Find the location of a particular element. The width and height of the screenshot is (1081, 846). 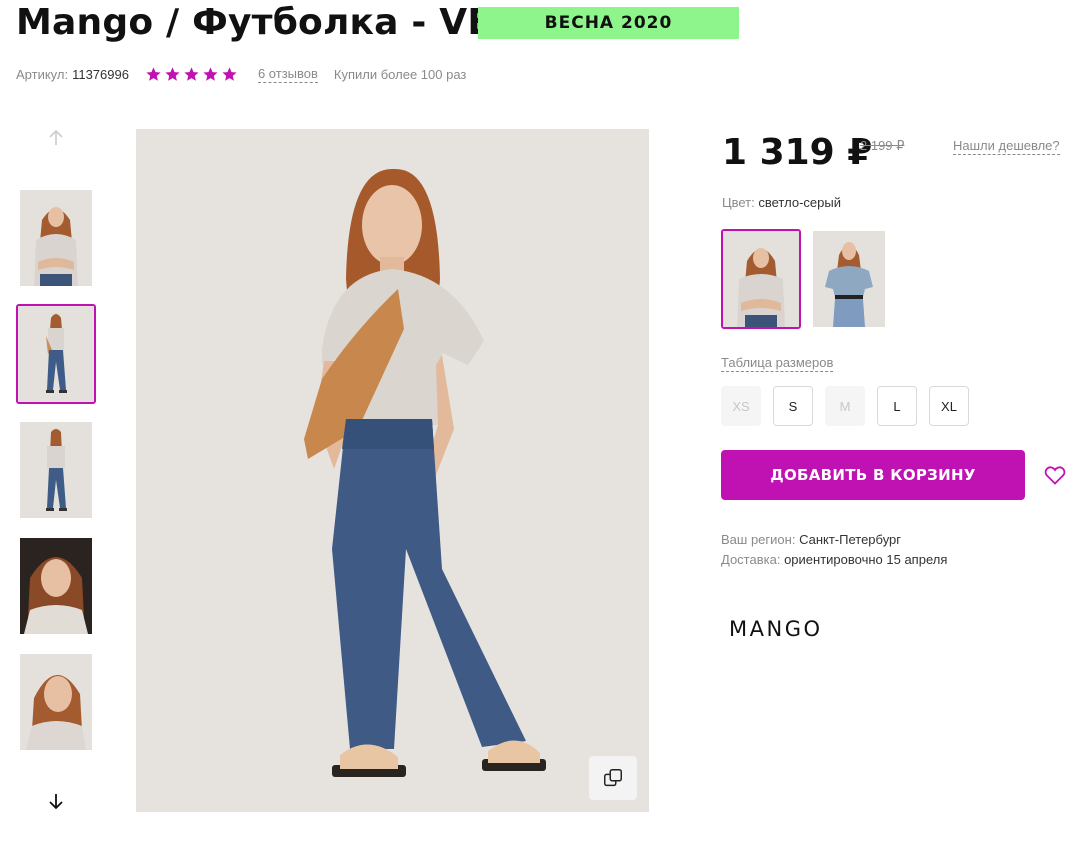

add-to-cart-button: ДОБАВИТЬ В КОРЗИНУ is located at coordinates (873, 475).